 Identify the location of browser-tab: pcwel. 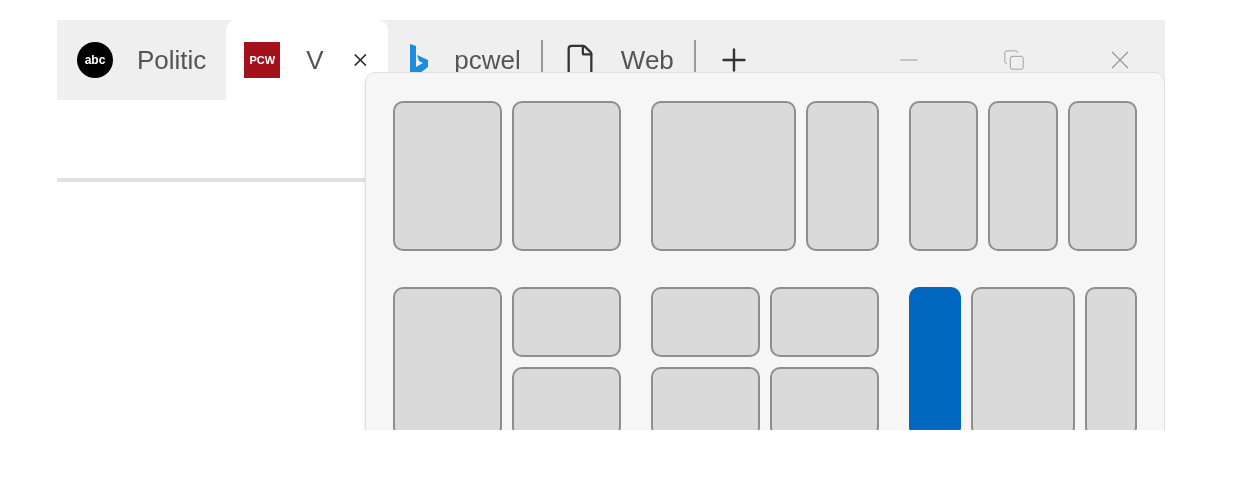
(464, 60).